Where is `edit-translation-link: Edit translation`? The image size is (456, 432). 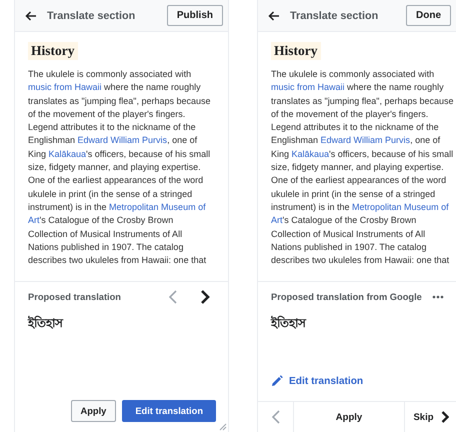
edit-translation-link: Edit translation is located at coordinates (317, 381).